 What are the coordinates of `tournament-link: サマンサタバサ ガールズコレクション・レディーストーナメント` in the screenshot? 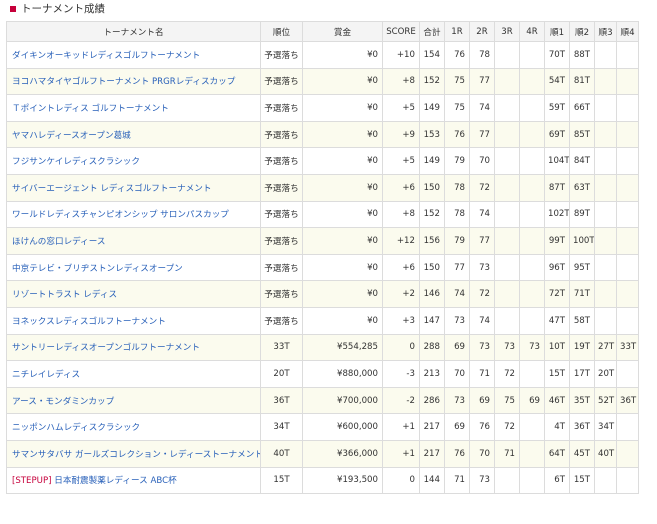 It's located at (136, 455).